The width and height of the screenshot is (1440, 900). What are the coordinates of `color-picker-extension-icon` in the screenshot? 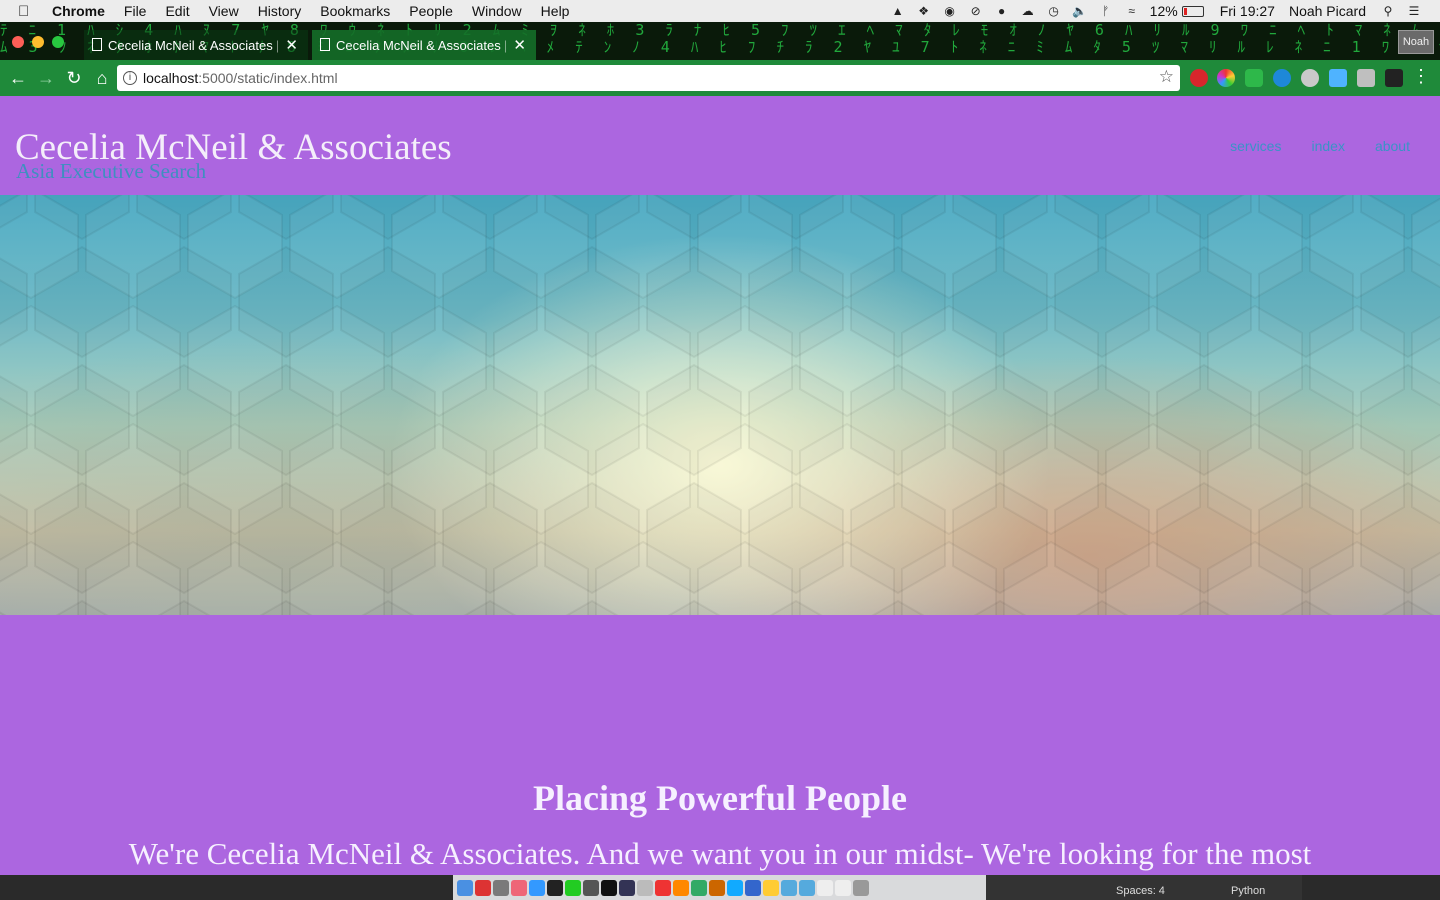 It's located at (1226, 78).